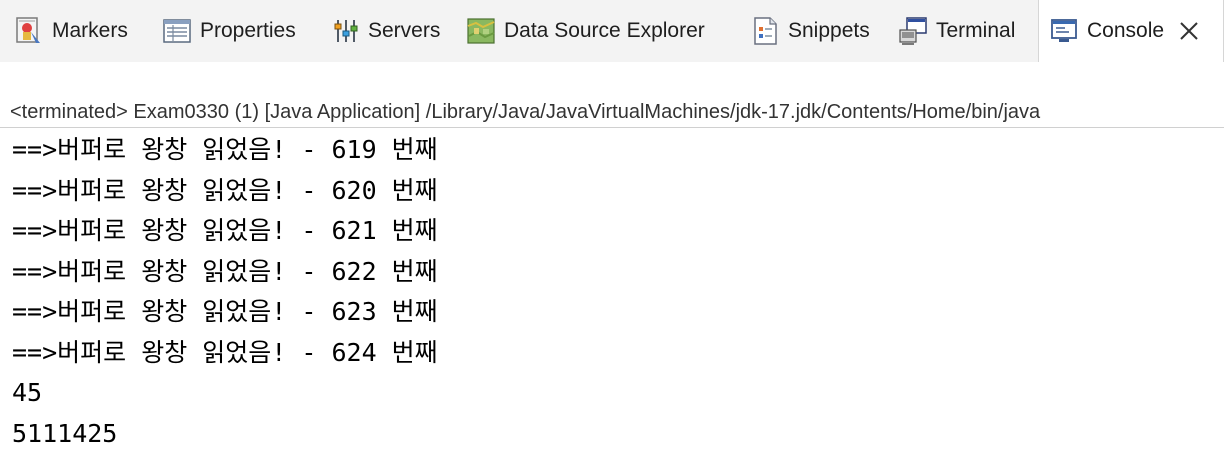  What do you see at coordinates (225, 352) in the screenshot?
I see `console-line: ==>버퍼로 왕창 읽었음! - 624 번째` at bounding box center [225, 352].